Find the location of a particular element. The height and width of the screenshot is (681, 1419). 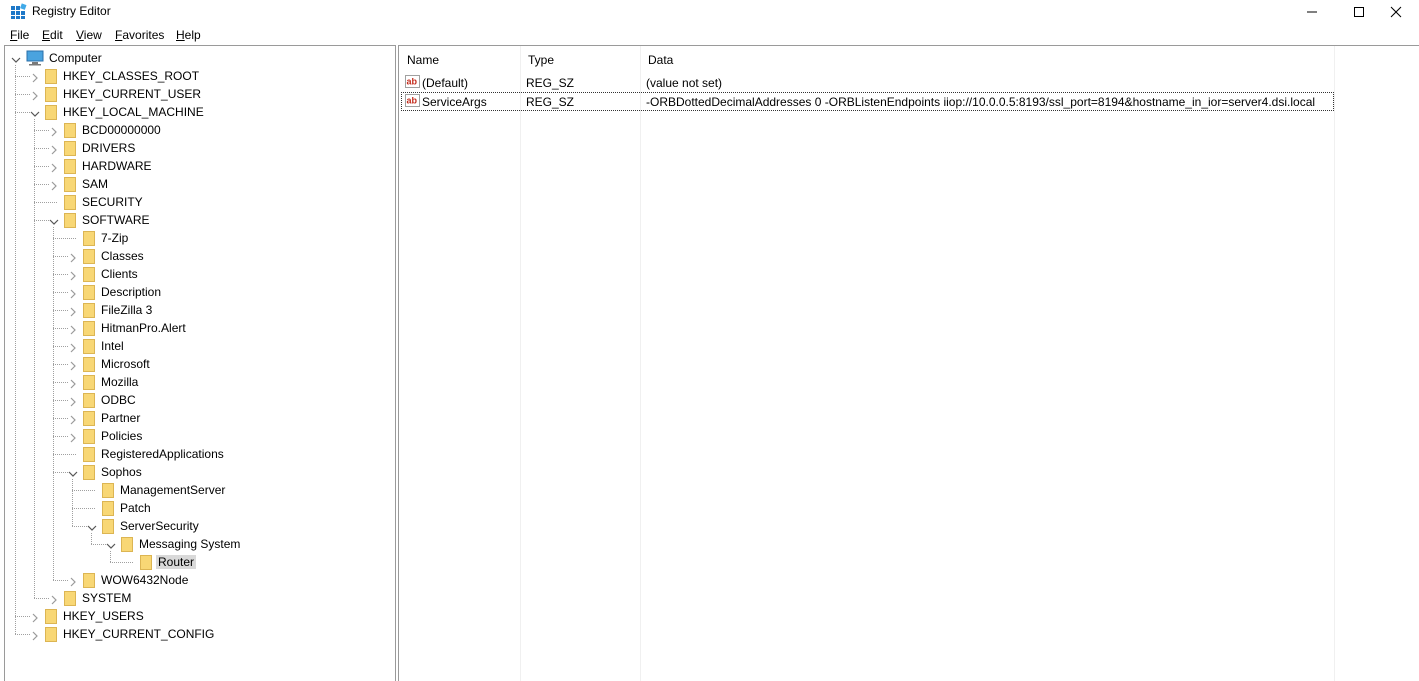

tree-item: SOFTWARE is located at coordinates (199, 220).